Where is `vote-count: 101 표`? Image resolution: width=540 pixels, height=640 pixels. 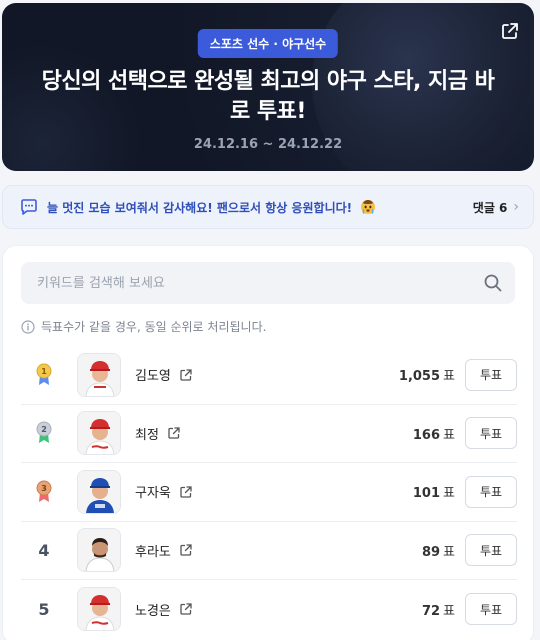 vote-count: 101 표 is located at coordinates (434, 491).